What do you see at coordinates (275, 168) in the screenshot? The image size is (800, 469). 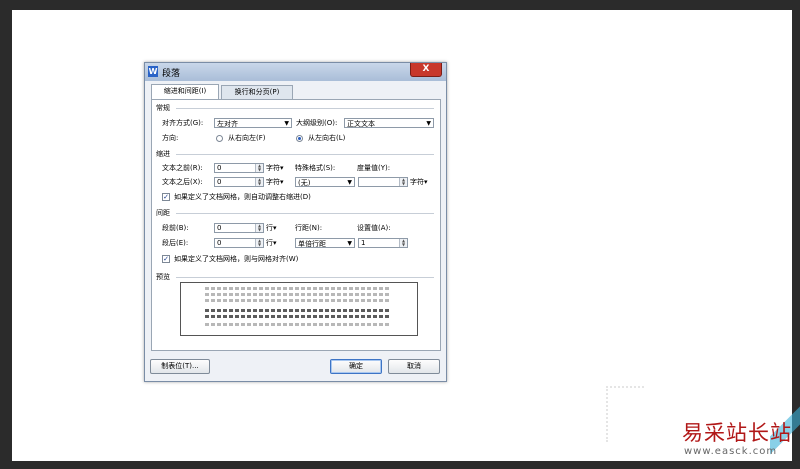 I see `indent-before-unit: 字符▾` at bounding box center [275, 168].